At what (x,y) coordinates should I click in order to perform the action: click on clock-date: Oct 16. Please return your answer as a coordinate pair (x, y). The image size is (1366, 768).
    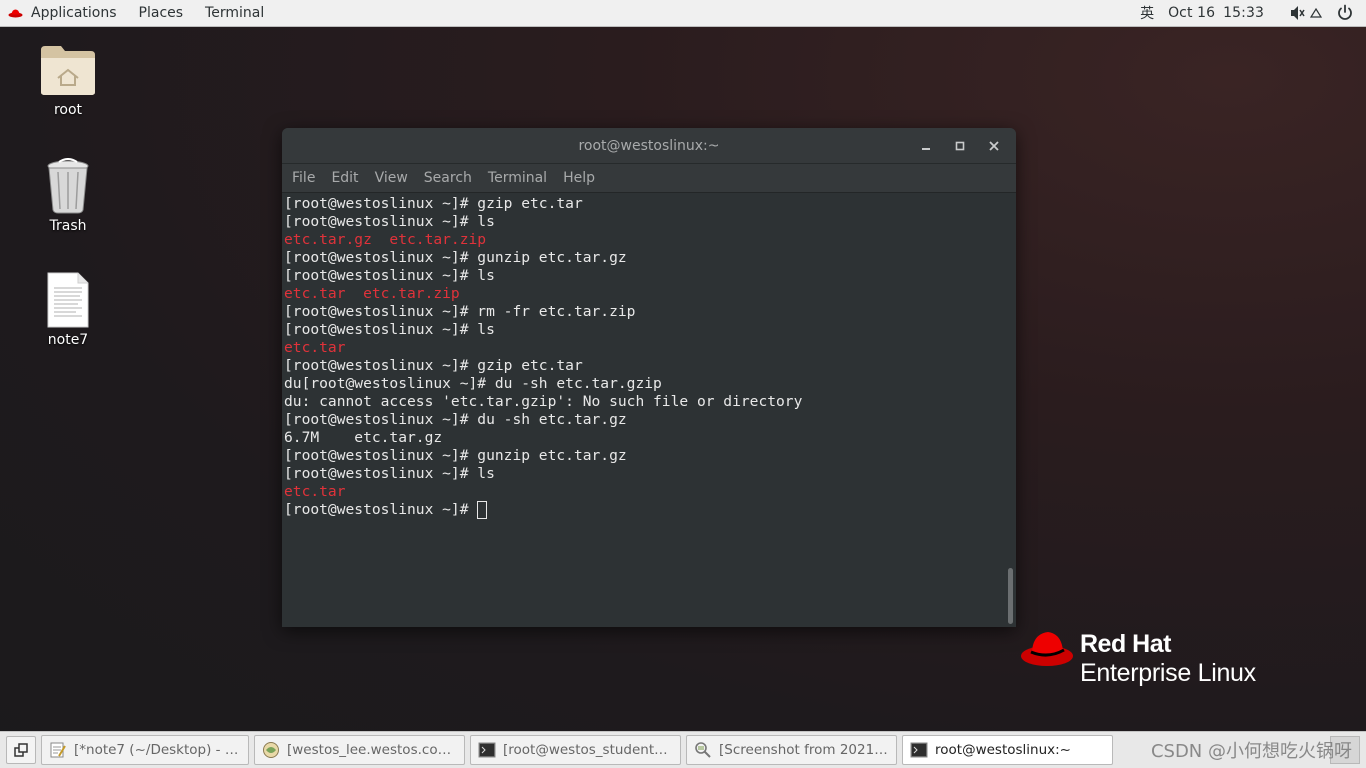
    Looking at the image, I should click on (1192, 13).